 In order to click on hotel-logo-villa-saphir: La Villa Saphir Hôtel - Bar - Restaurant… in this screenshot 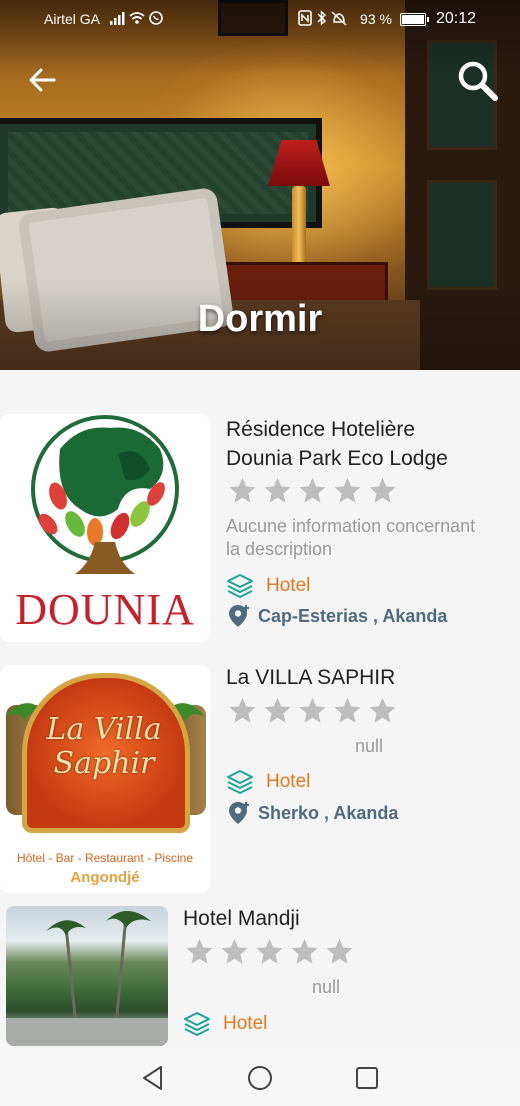, I will do `click(105, 779)`.